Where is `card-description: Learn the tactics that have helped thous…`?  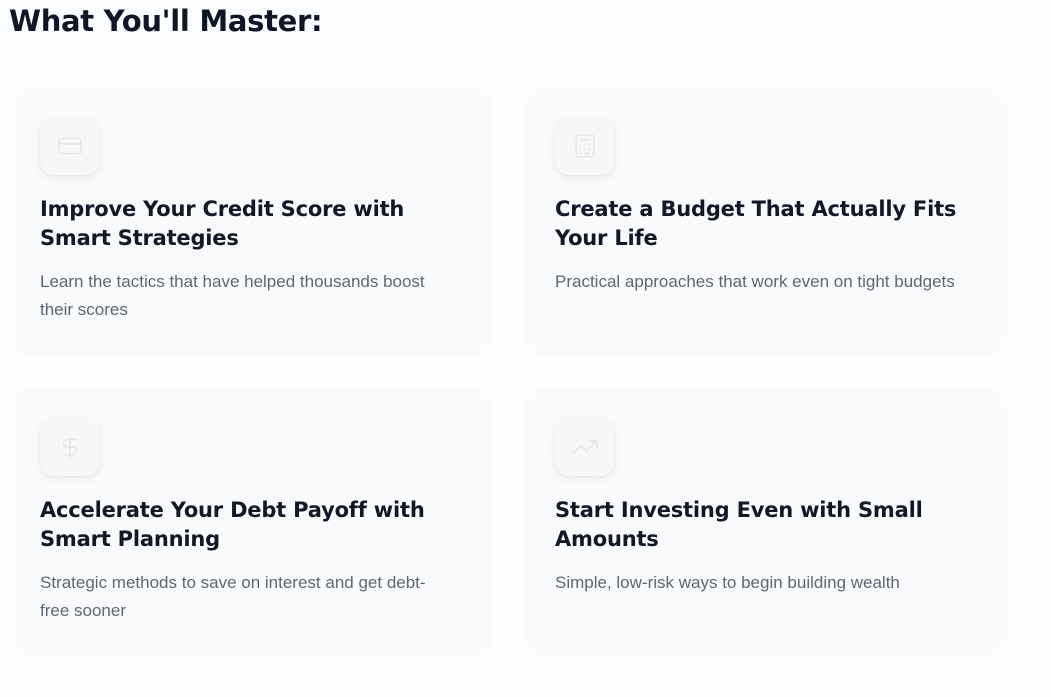
card-description: Learn the tactics that have helped thous… is located at coordinates (232, 295).